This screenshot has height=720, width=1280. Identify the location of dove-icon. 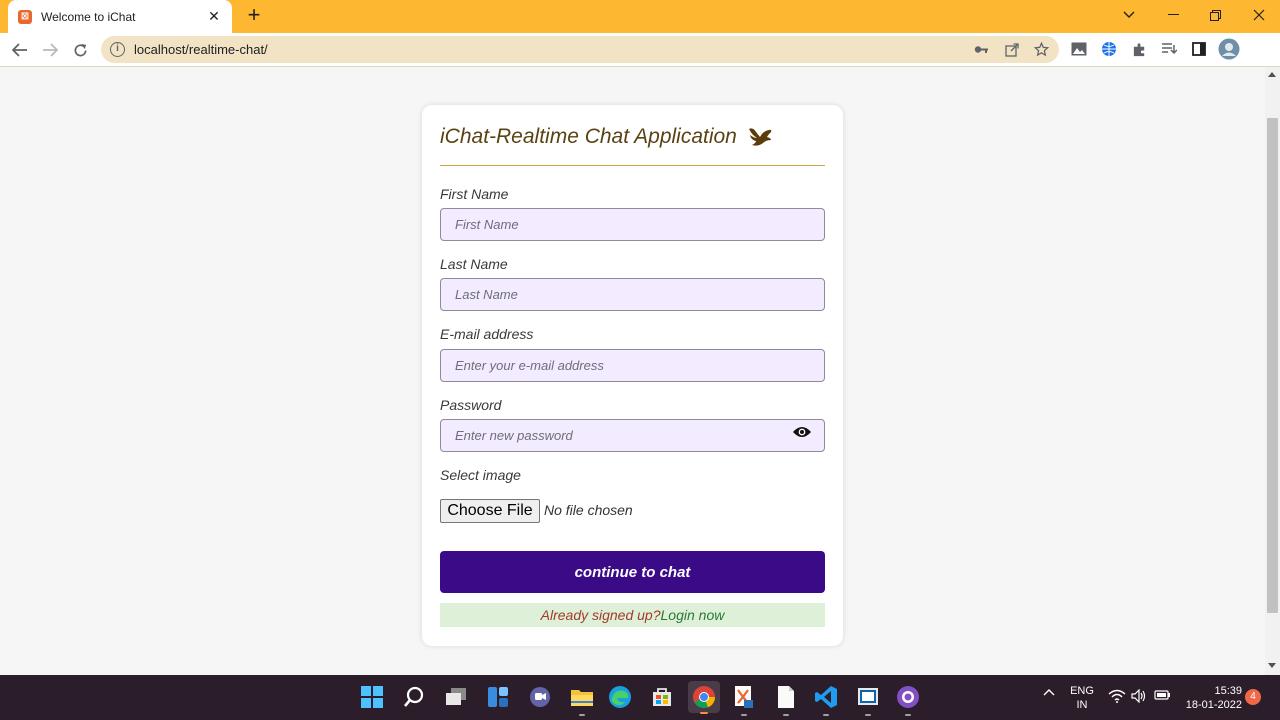
(759, 137).